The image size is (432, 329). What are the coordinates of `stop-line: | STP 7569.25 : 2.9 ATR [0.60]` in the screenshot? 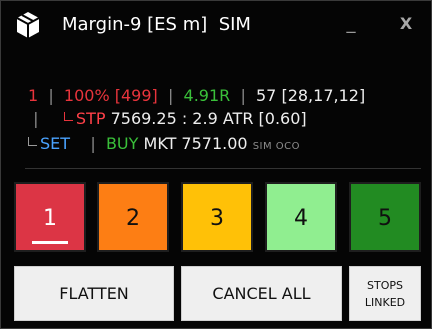 It's located at (167, 120).